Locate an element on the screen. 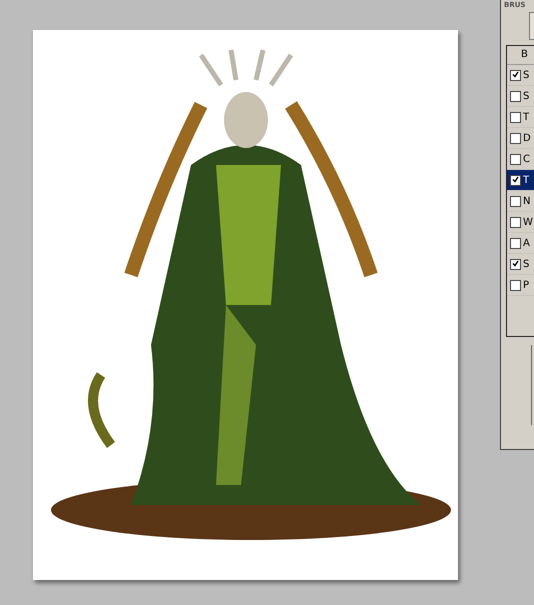 The width and height of the screenshot is (534, 605). brush-option-item: W is located at coordinates (520, 222).